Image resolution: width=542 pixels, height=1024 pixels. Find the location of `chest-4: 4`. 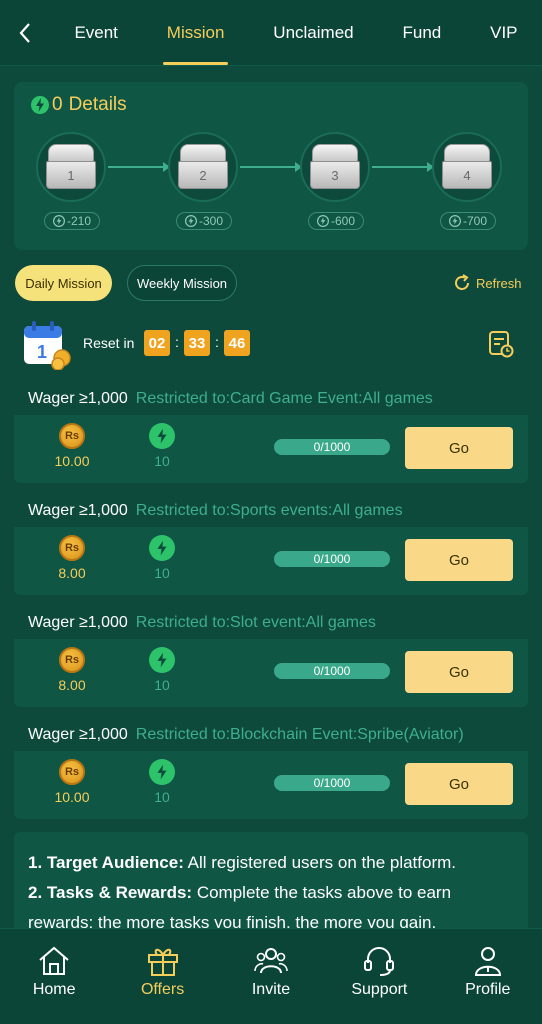

chest-4: 4 is located at coordinates (467, 167).